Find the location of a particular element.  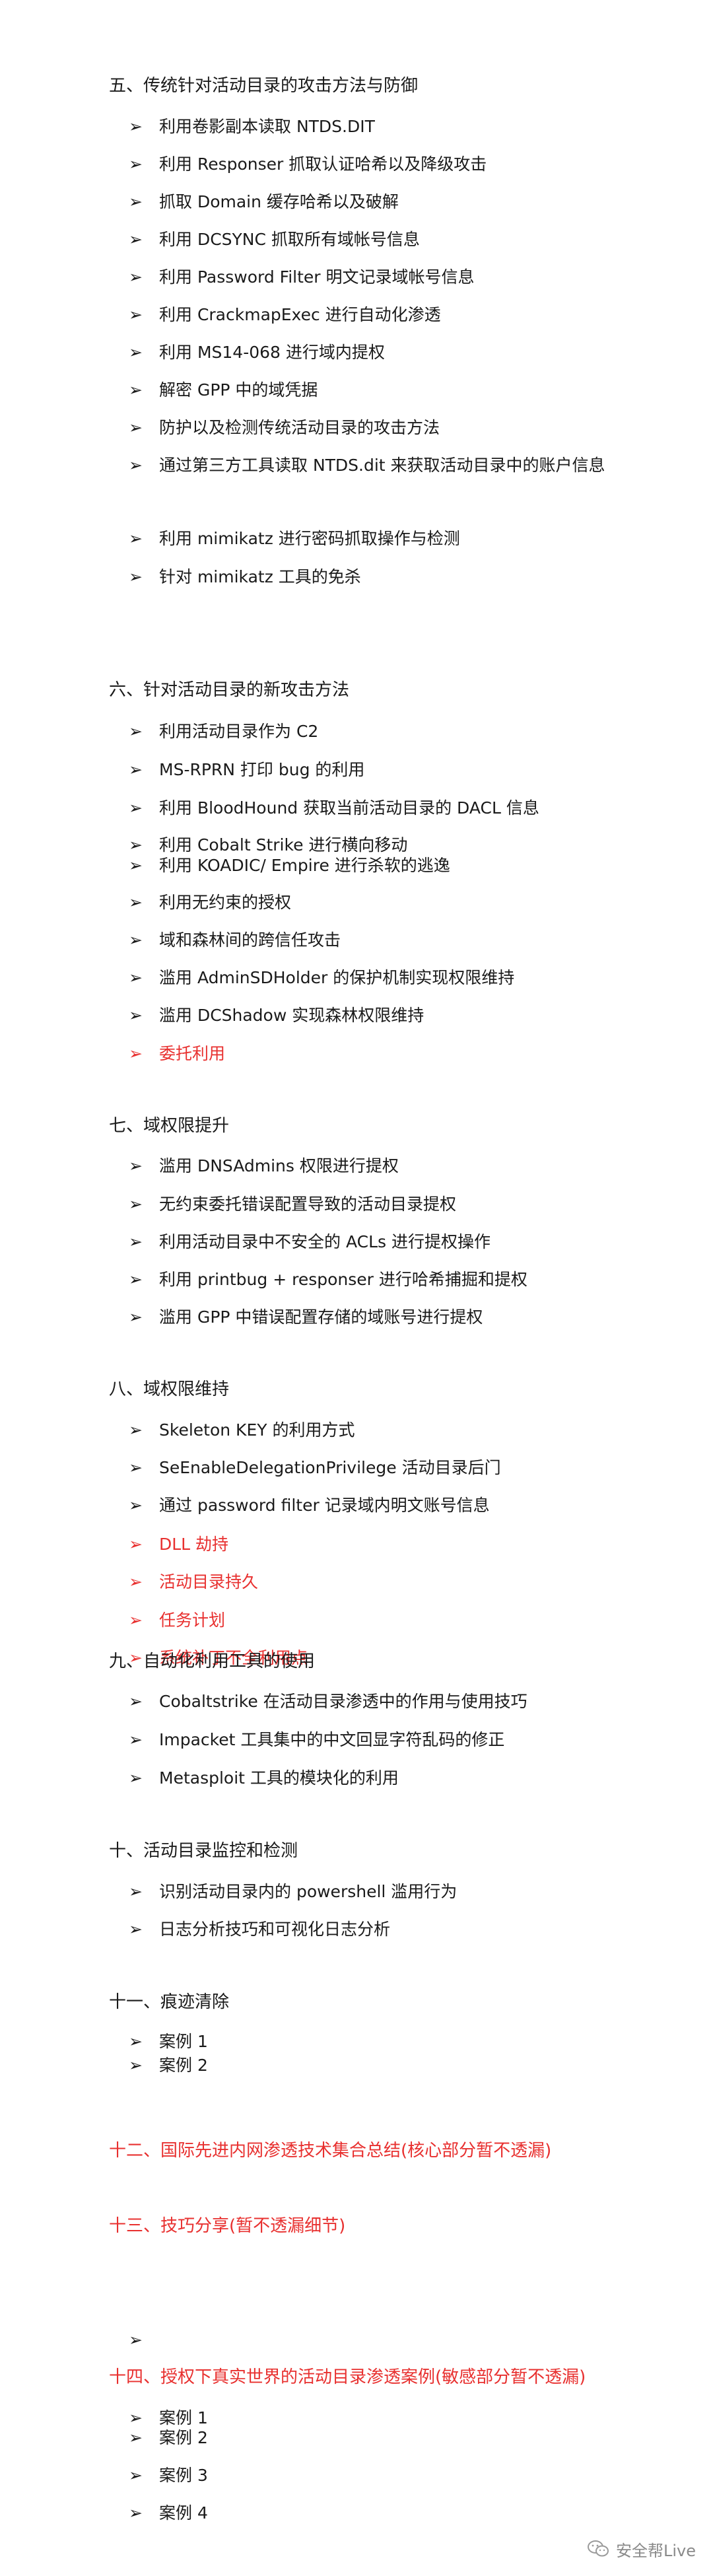

wechat-icon is located at coordinates (598, 2548).